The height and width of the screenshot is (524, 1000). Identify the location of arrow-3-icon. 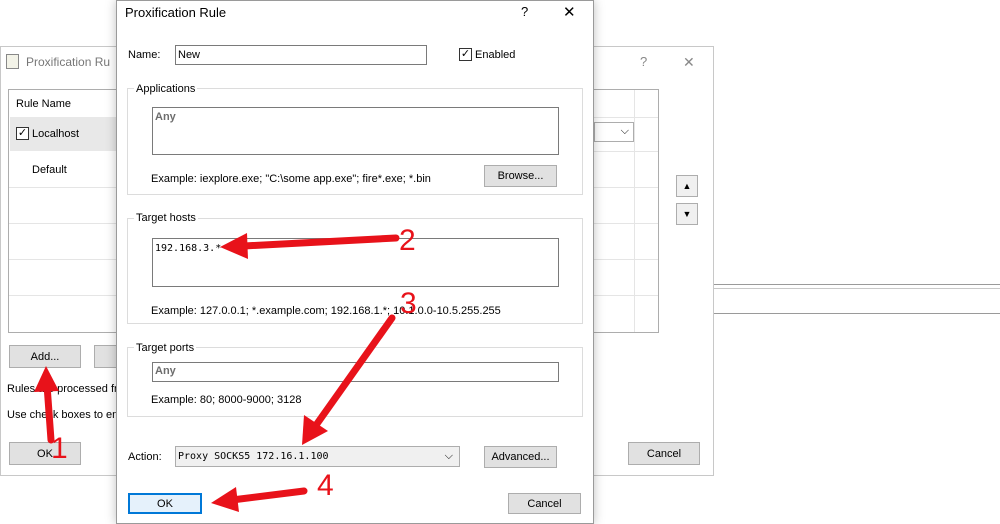
(353, 373).